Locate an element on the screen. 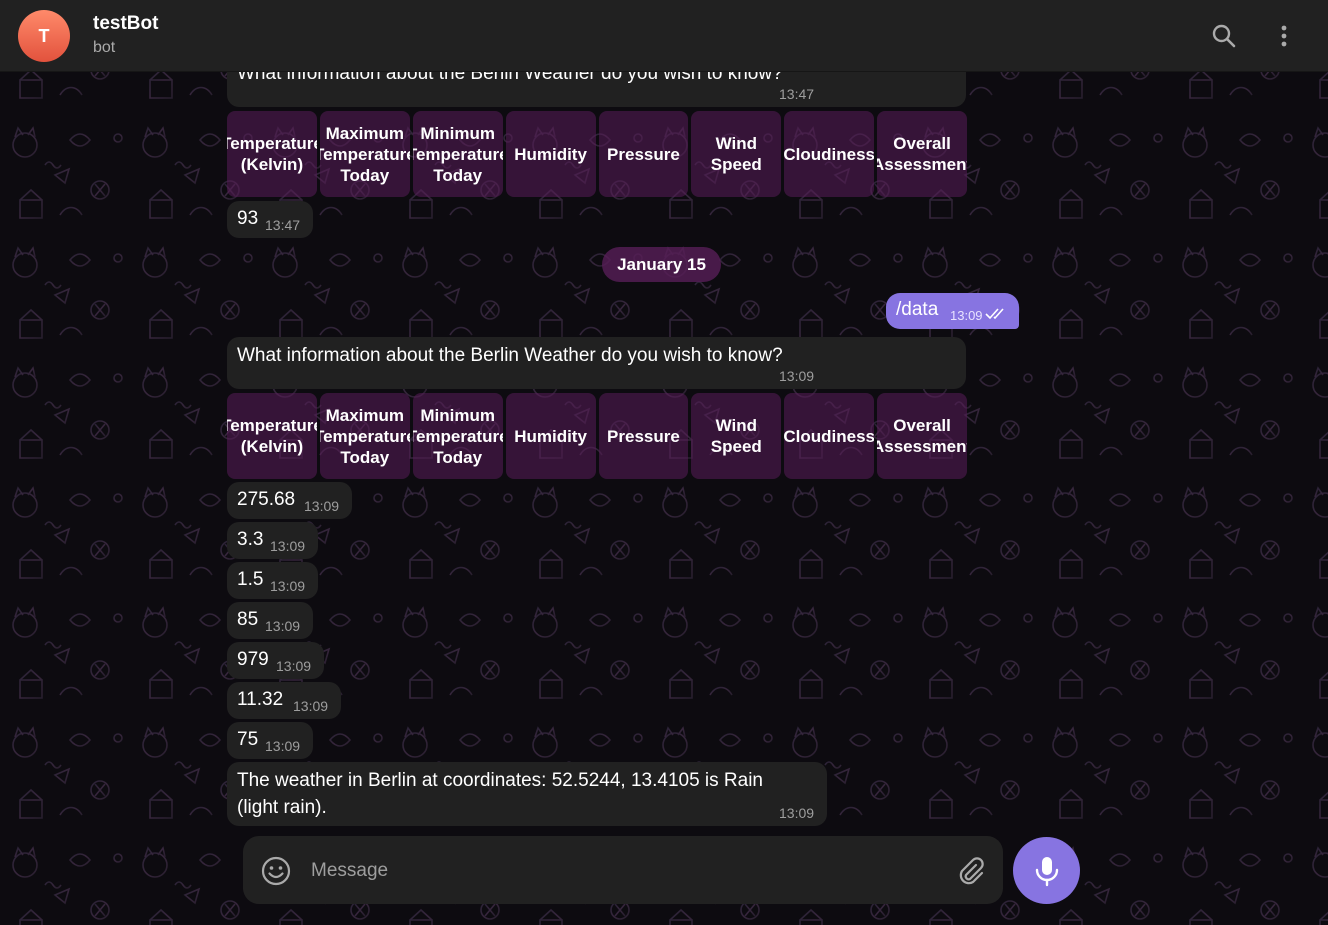  more-vertical-icon is located at coordinates (1284, 36).